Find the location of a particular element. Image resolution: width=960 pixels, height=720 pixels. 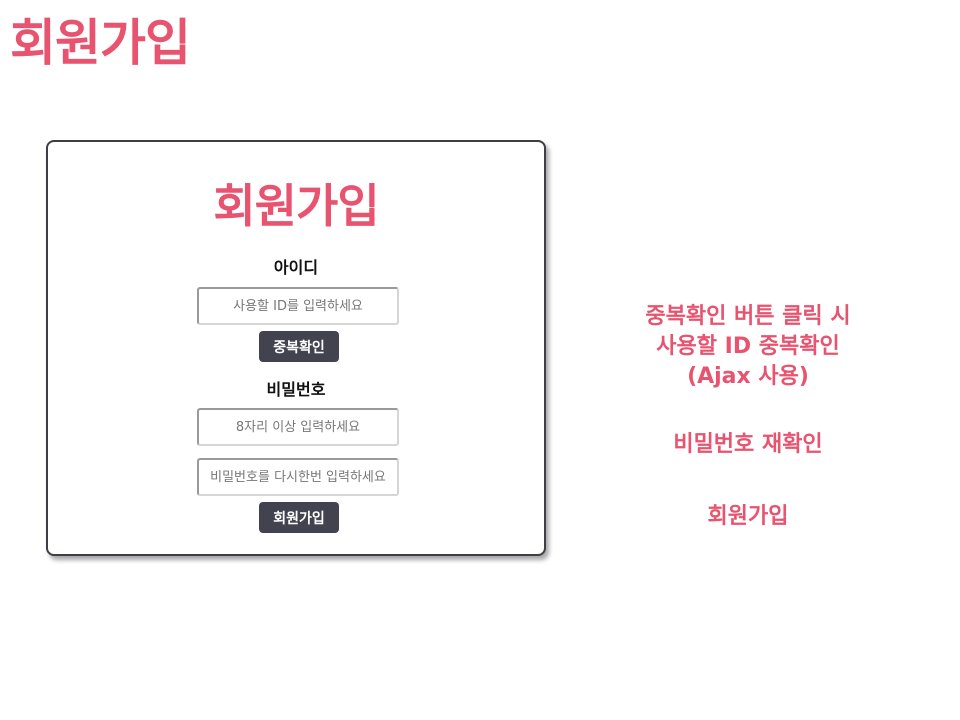

signup-button: 회원가입 is located at coordinates (299, 517).